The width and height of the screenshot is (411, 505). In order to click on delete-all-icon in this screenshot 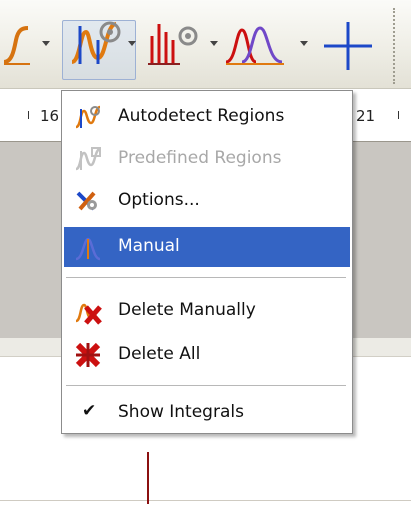, I will do `click(88, 355)`.